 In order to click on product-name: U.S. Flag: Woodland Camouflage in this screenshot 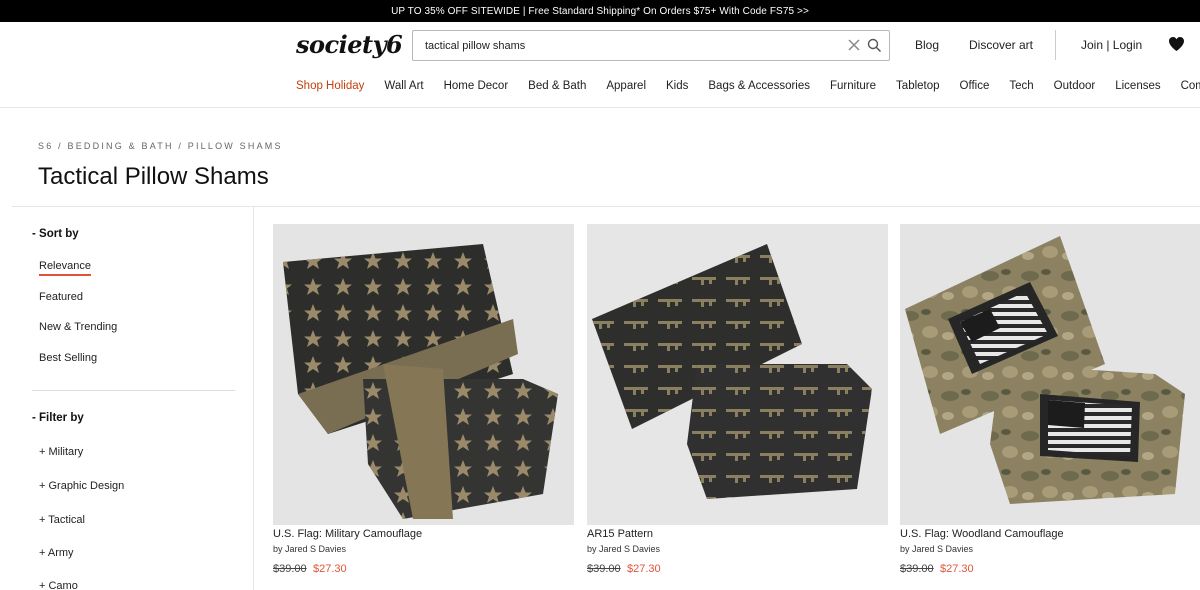, I will do `click(982, 534)`.